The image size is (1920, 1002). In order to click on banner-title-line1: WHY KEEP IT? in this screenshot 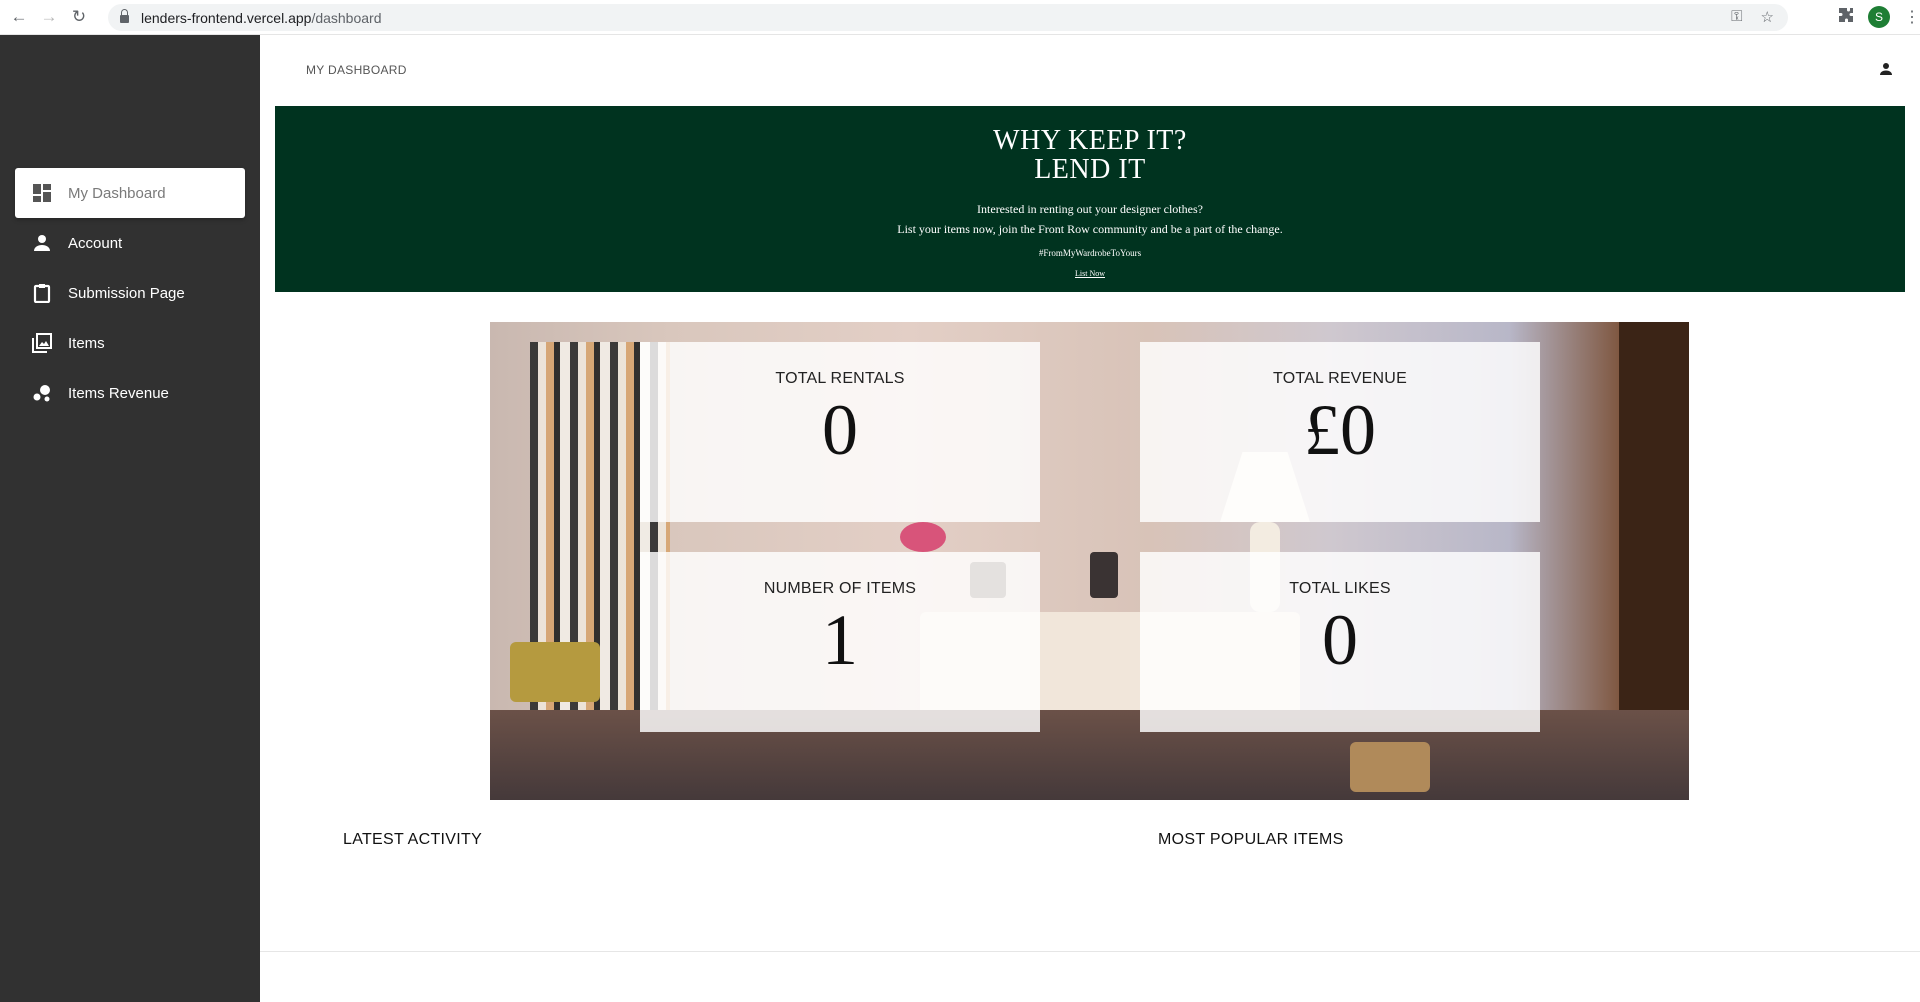, I will do `click(1090, 140)`.